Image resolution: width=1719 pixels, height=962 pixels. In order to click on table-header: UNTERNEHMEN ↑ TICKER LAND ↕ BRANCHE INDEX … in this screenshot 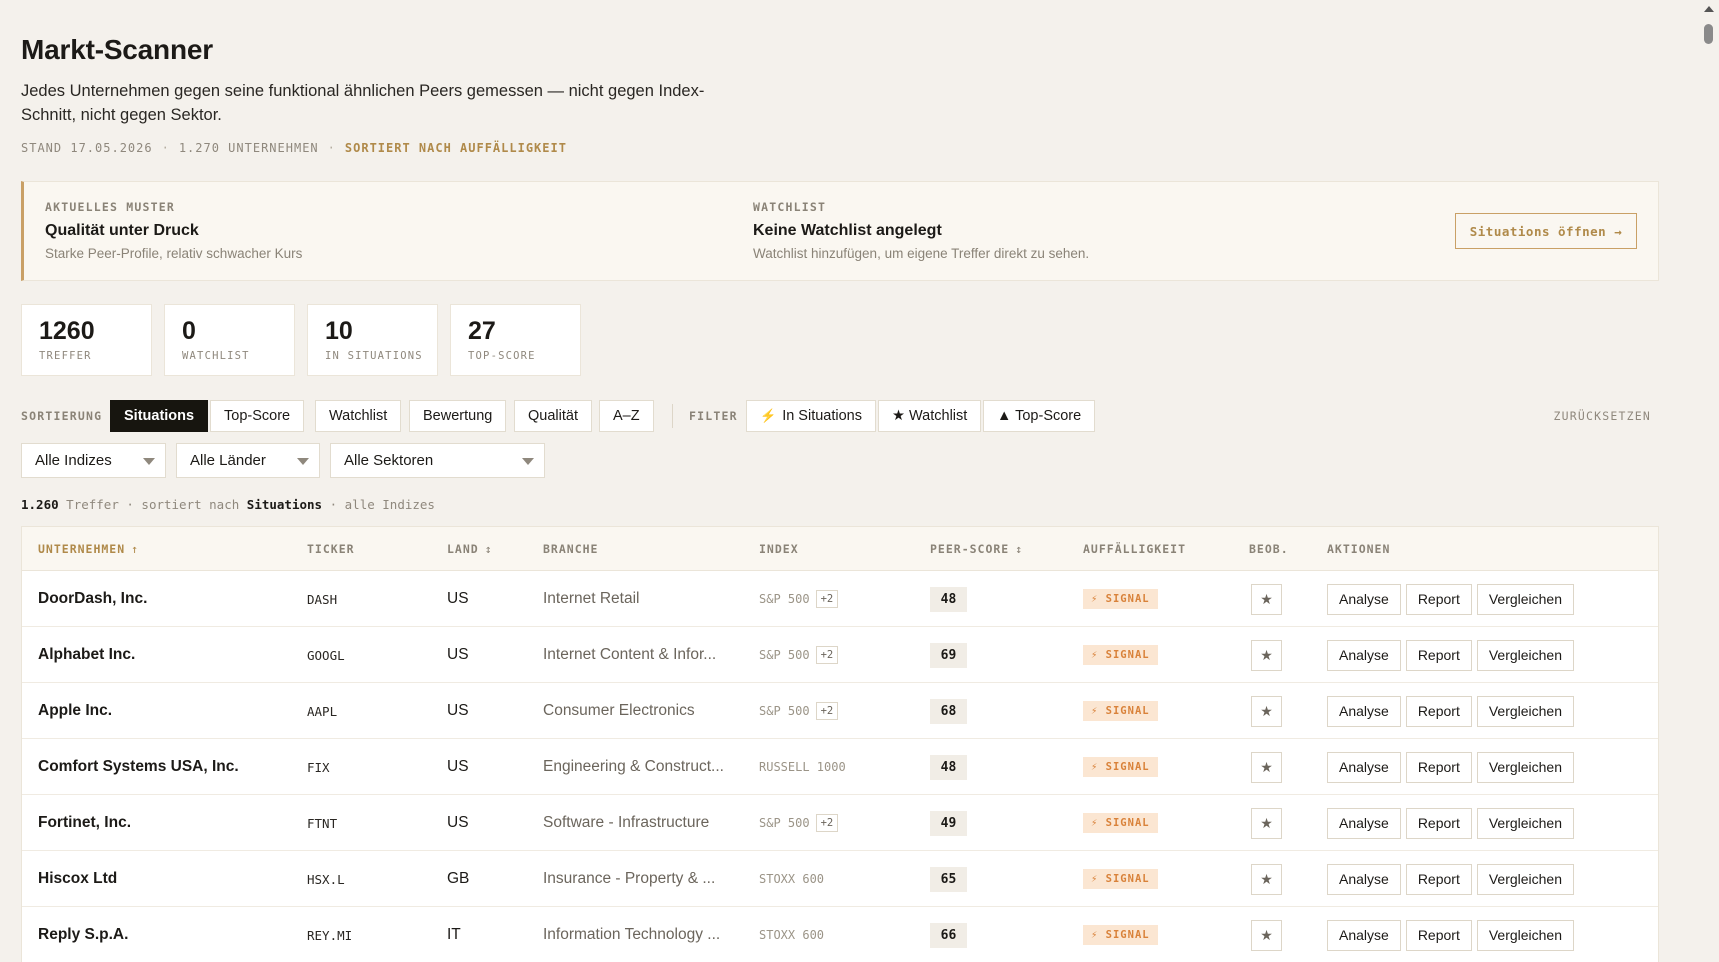, I will do `click(840, 549)`.